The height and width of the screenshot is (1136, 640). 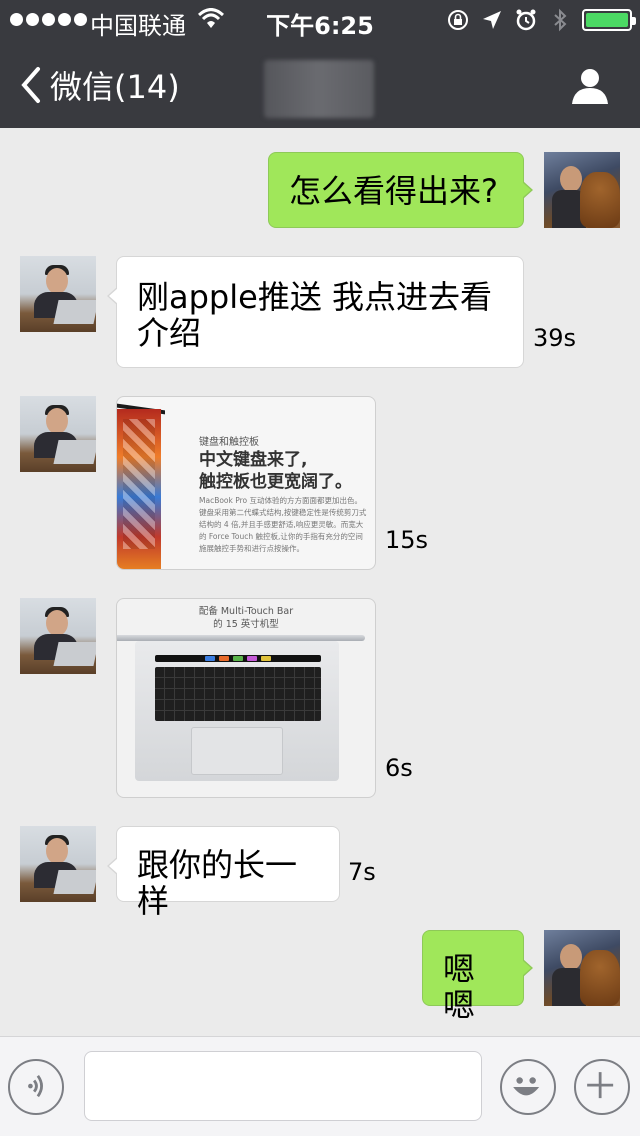 I want to click on voice-duration: 39s, so click(x=555, y=338).